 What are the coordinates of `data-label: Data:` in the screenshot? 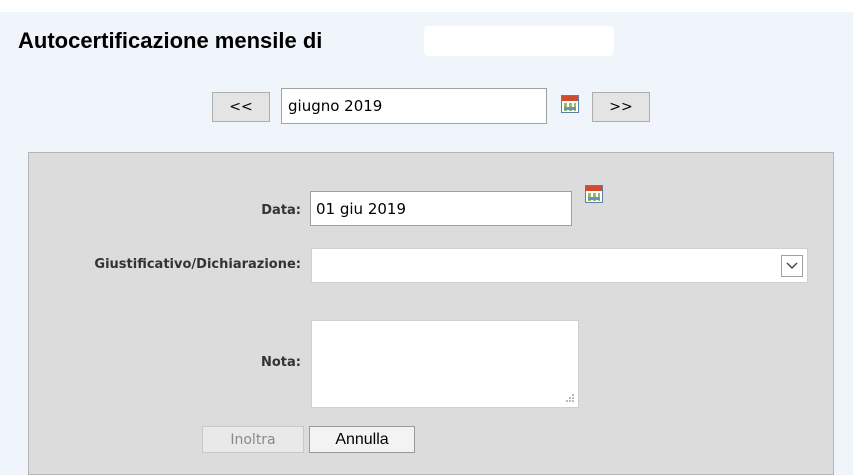 It's located at (281, 210).